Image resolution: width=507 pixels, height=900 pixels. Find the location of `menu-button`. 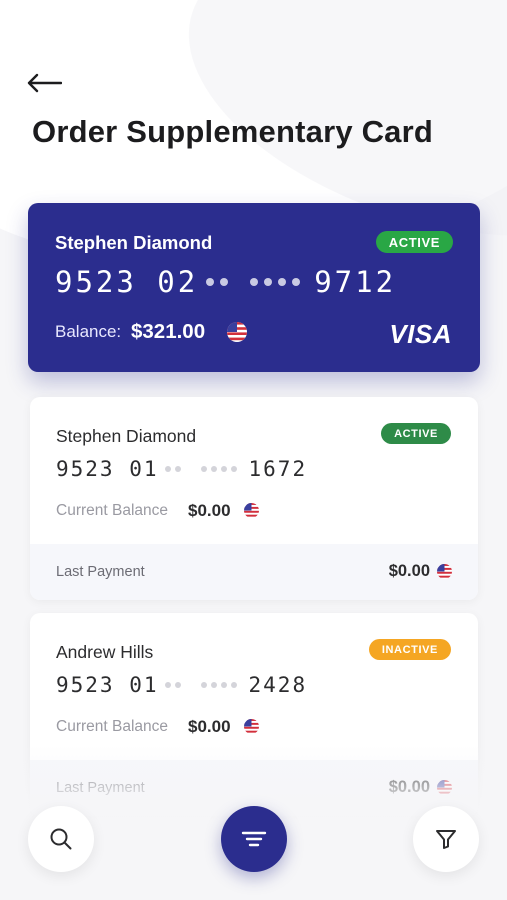

menu-button is located at coordinates (254, 839).